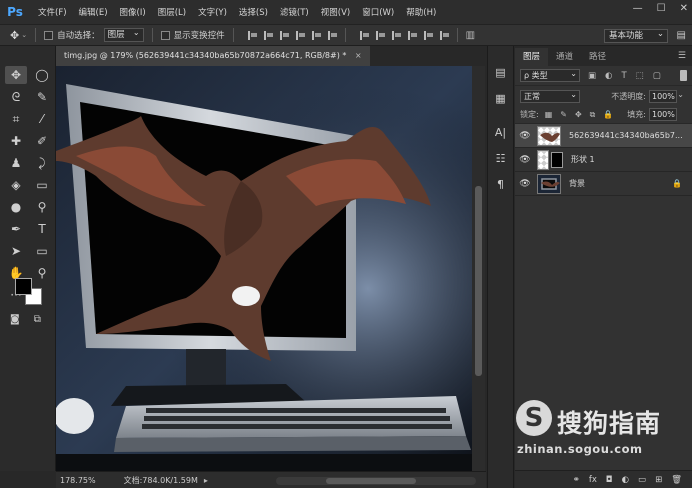  I want to click on add-mask-icon: ◘, so click(609, 480).